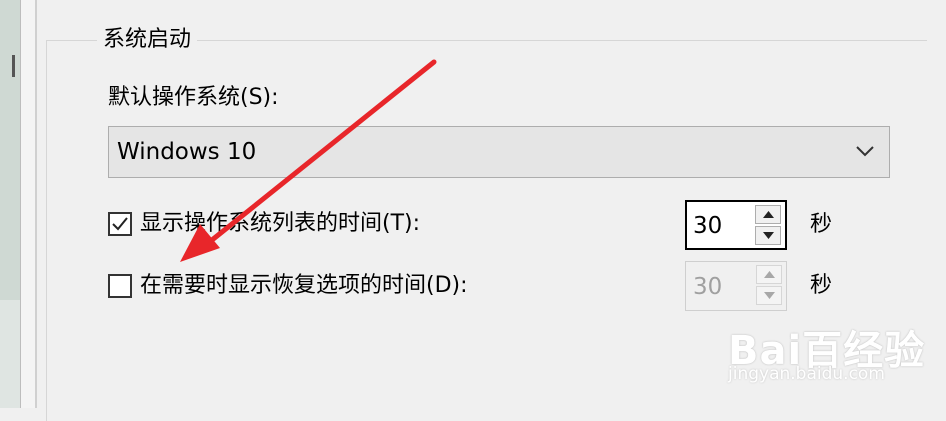 The height and width of the screenshot is (421, 946). What do you see at coordinates (323, 151) in the screenshot?
I see `arrow-shaft` at bounding box center [323, 151].